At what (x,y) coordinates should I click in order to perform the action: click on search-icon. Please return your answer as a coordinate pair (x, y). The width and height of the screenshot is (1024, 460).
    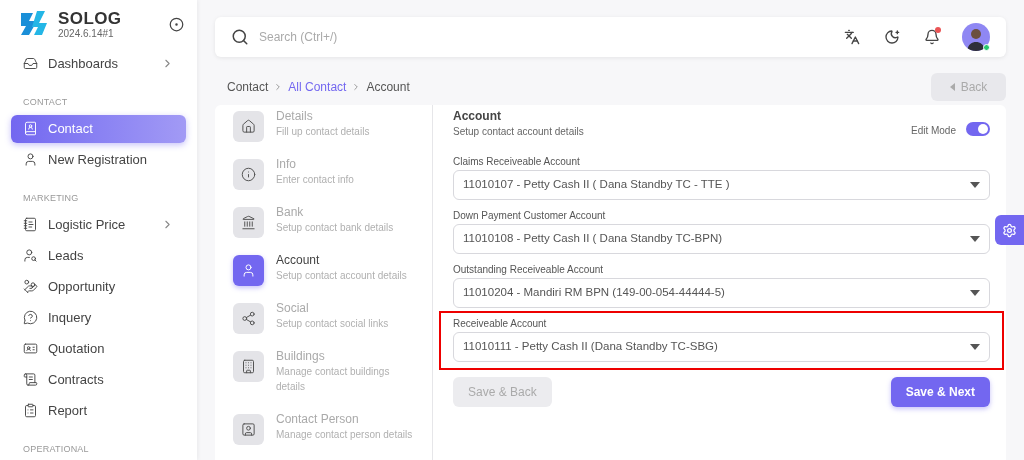
    Looking at the image, I should click on (240, 37).